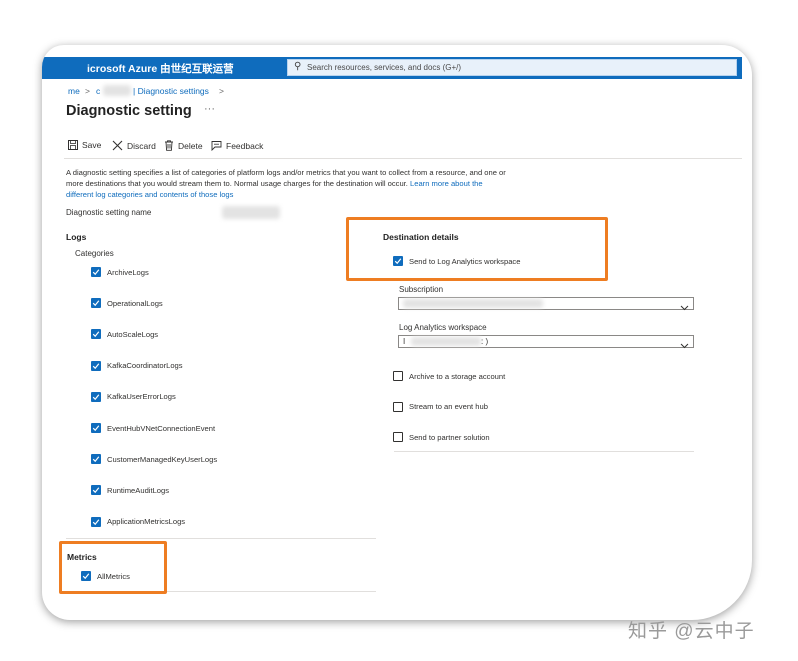 The width and height of the screenshot is (798, 661). I want to click on command-bar-divider, so click(403, 158).